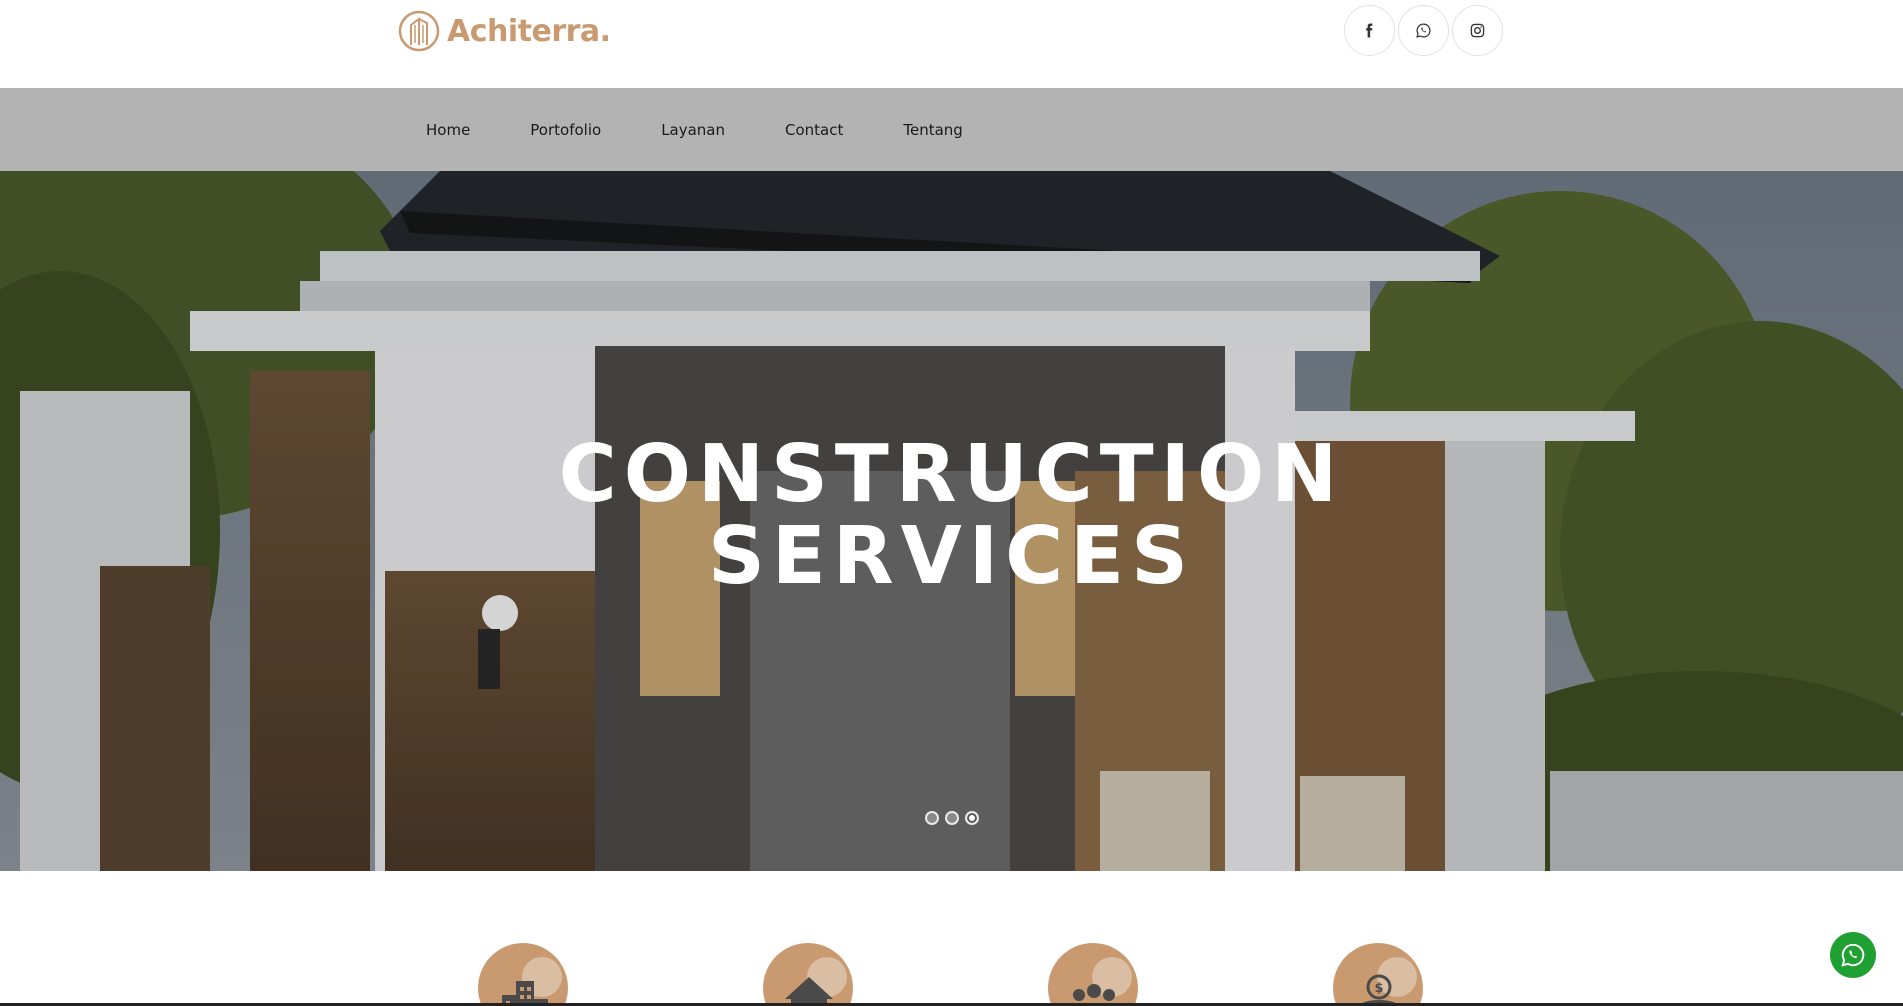  I want to click on floating-whatsapp-button, so click(1853, 955).